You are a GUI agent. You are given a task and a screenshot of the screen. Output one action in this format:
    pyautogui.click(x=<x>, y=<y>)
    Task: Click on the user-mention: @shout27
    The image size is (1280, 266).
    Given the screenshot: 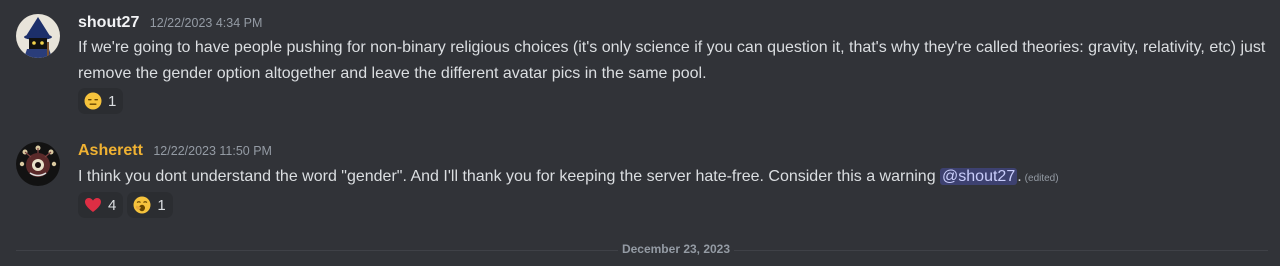 What is the action you would take?
    pyautogui.click(x=979, y=176)
    